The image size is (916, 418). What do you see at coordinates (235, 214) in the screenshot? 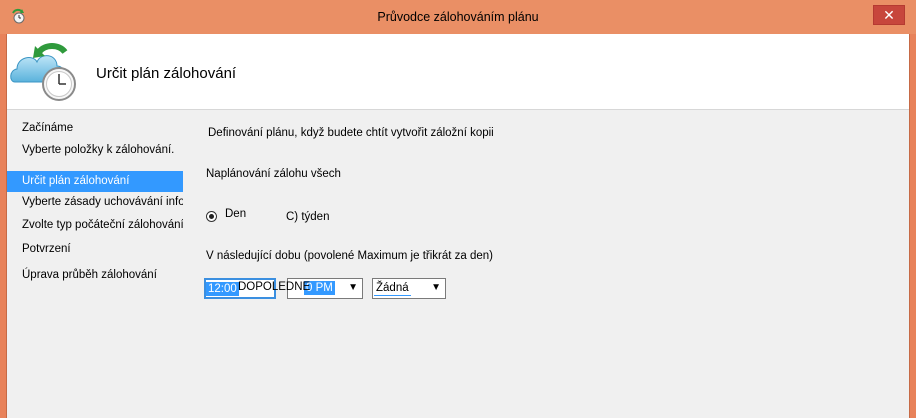
I see `radio-day-label: Den` at bounding box center [235, 214].